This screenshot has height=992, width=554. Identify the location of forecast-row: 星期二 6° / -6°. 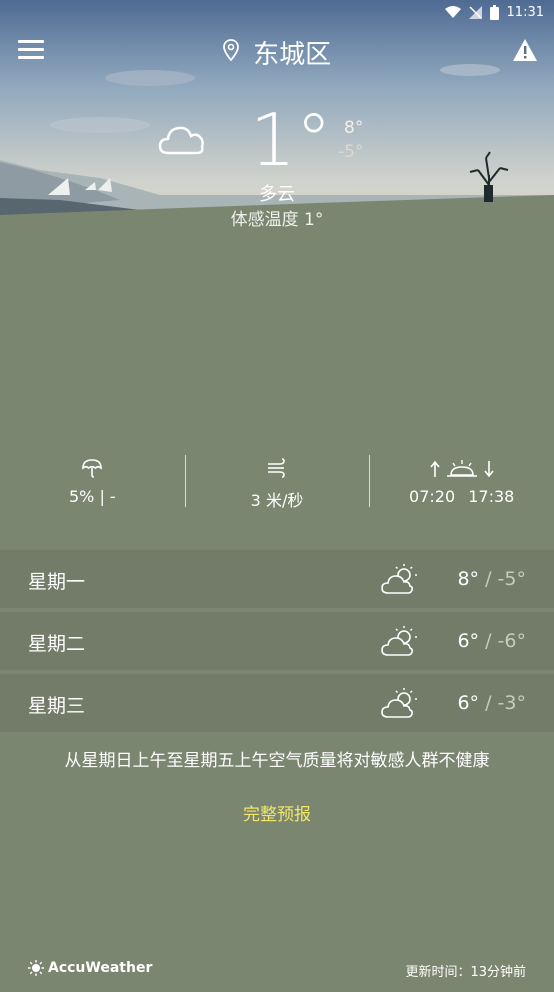
(277, 641).